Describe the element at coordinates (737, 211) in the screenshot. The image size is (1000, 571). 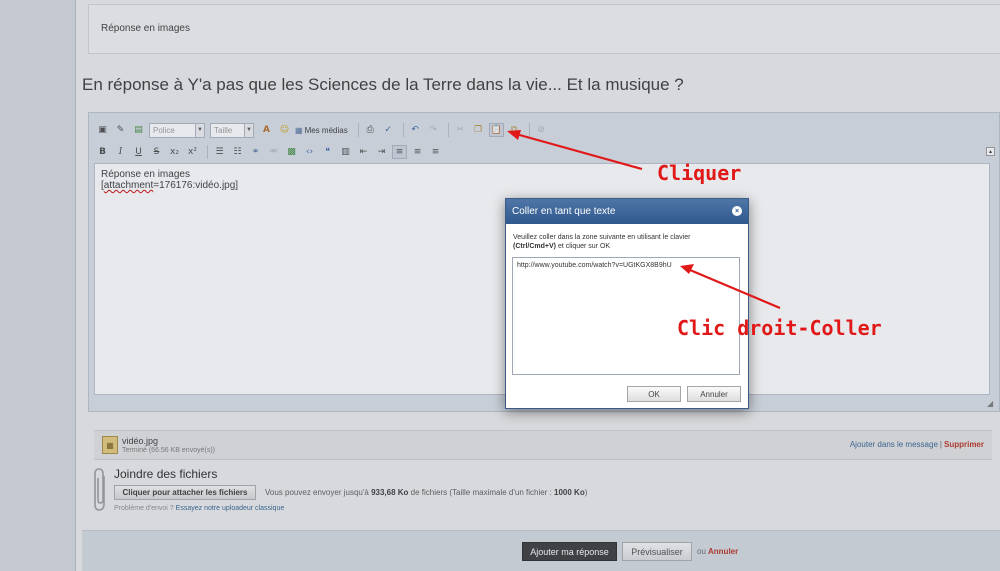
I see `close-icon: ×` at that location.